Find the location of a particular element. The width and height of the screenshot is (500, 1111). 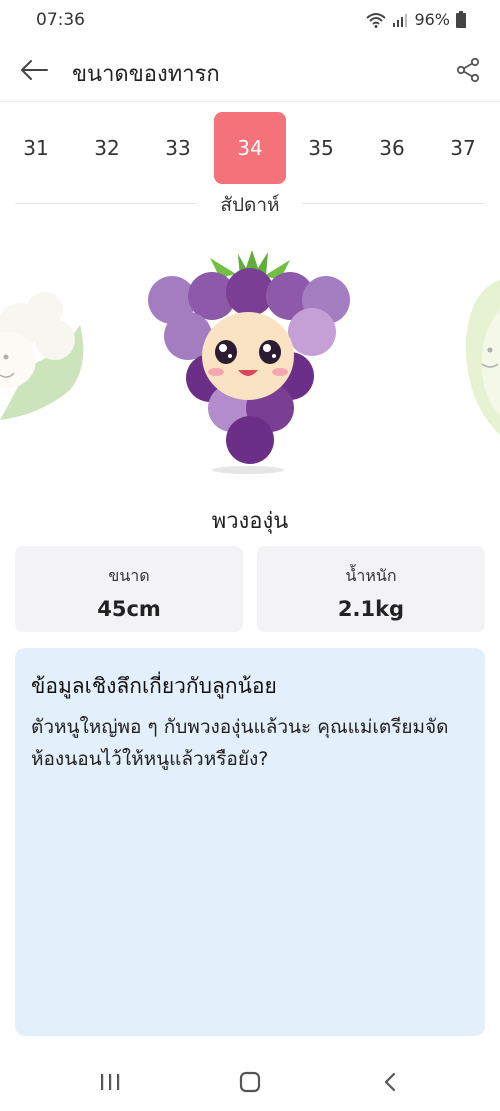

recent-apps-icon is located at coordinates (110, 1082).